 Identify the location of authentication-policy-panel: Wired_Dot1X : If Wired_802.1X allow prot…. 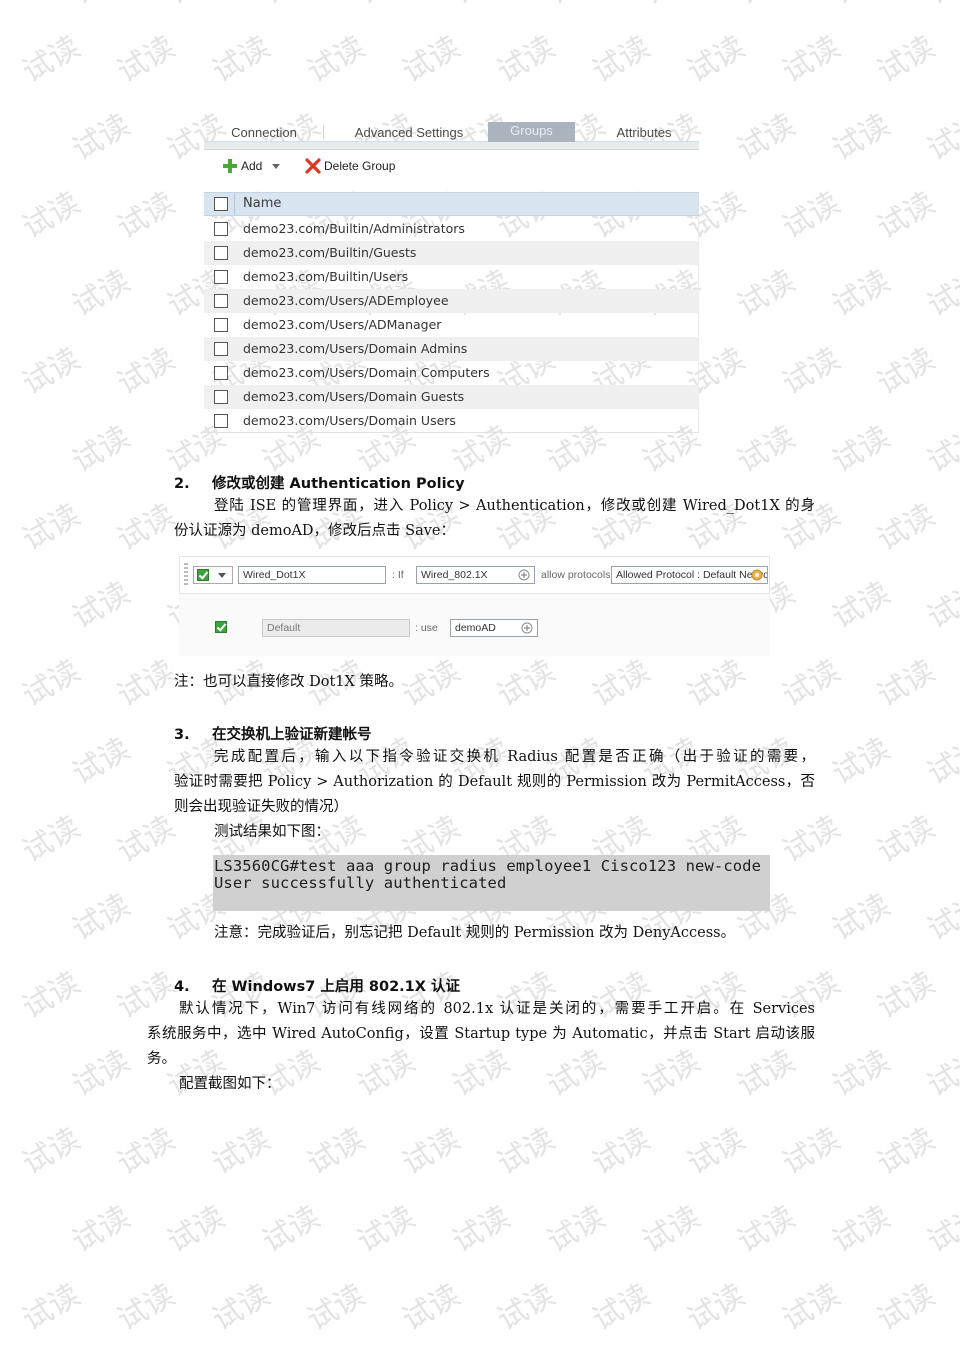
(474, 606).